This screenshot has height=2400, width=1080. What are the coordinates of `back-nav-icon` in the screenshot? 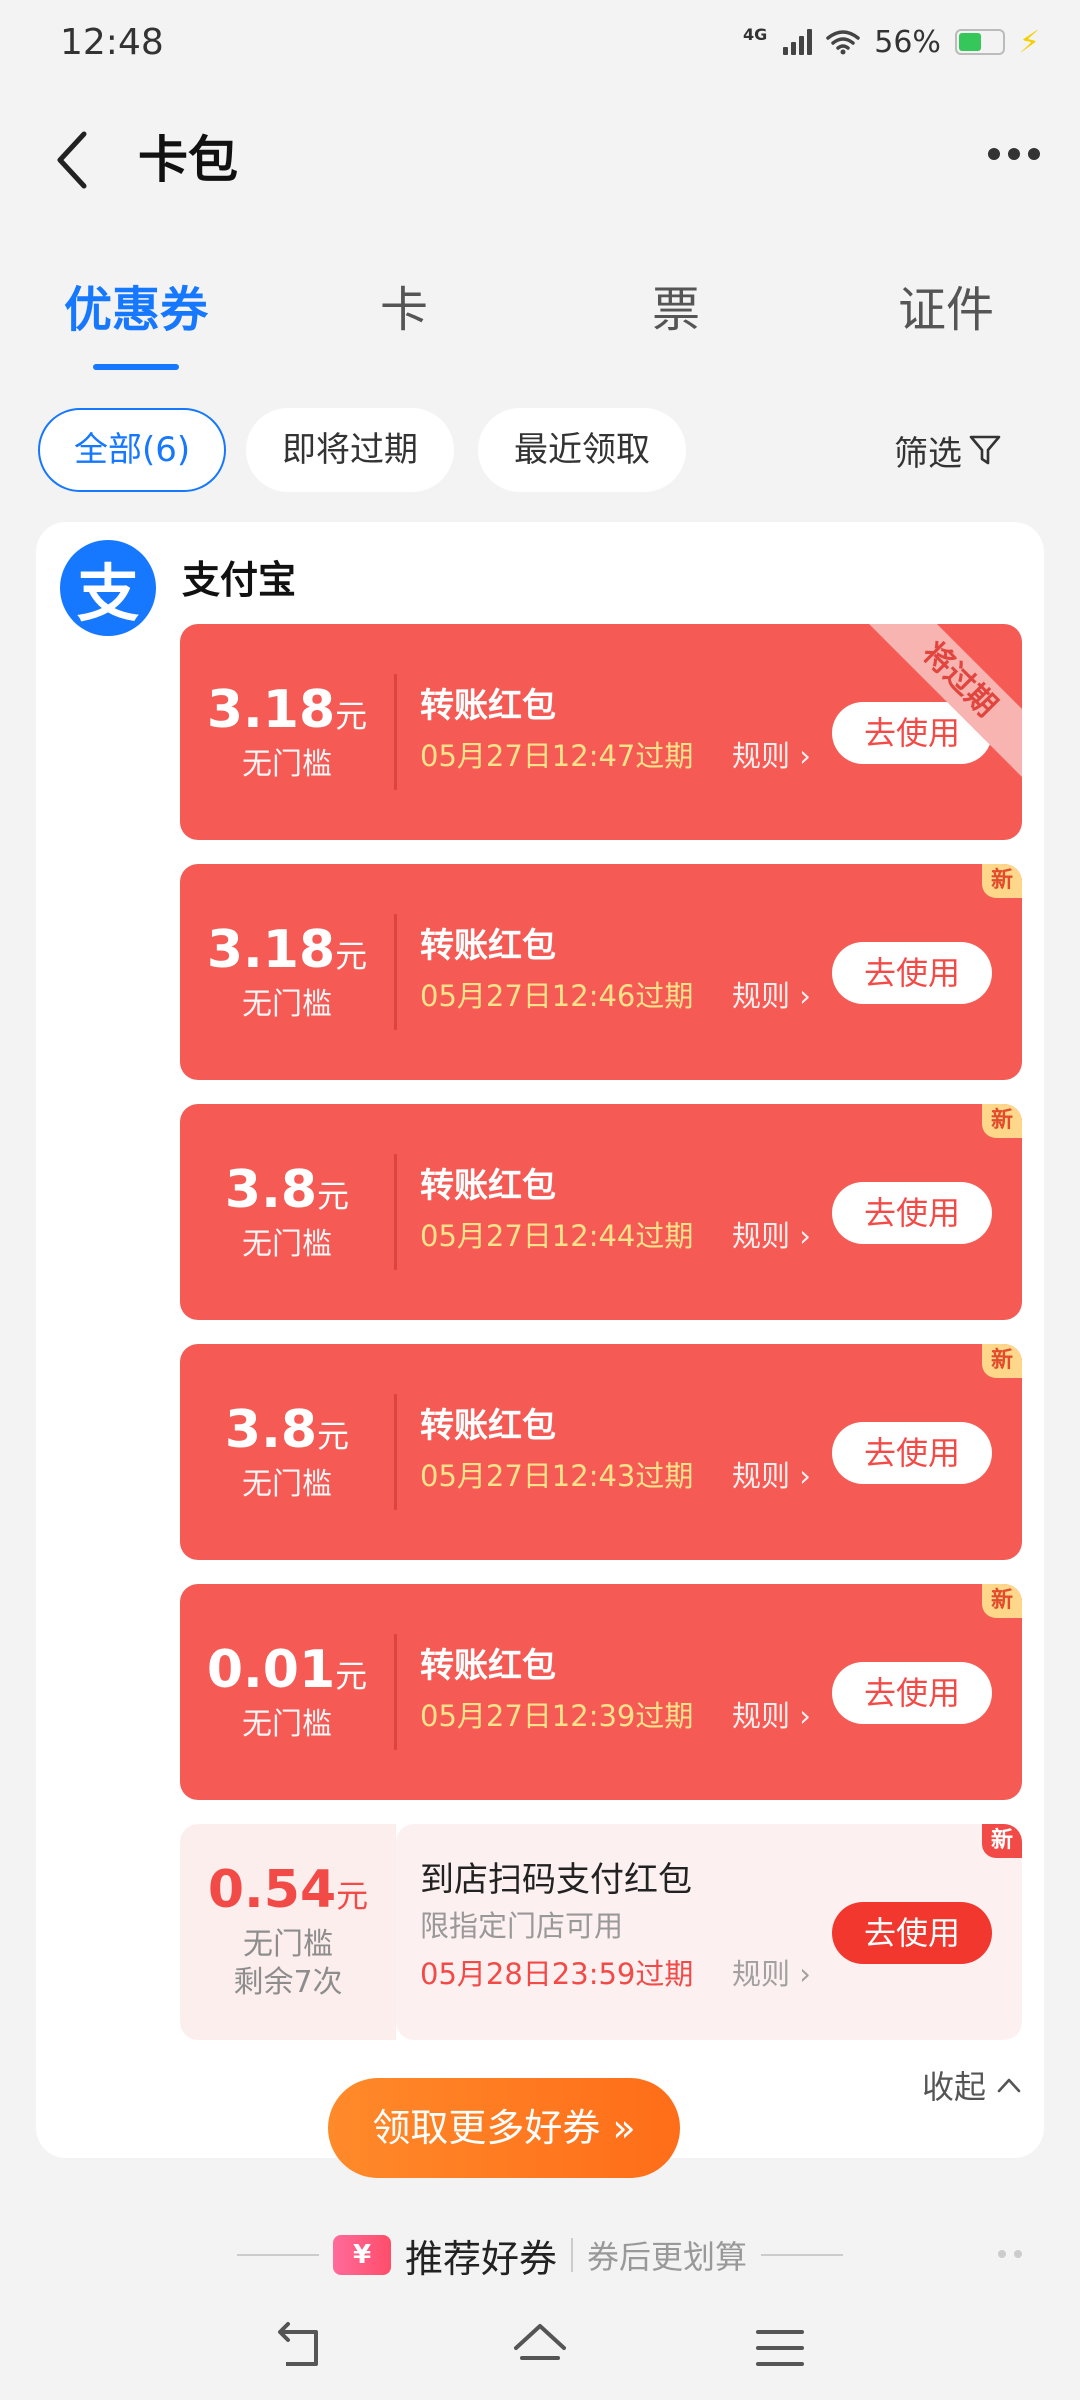 It's located at (300, 2348).